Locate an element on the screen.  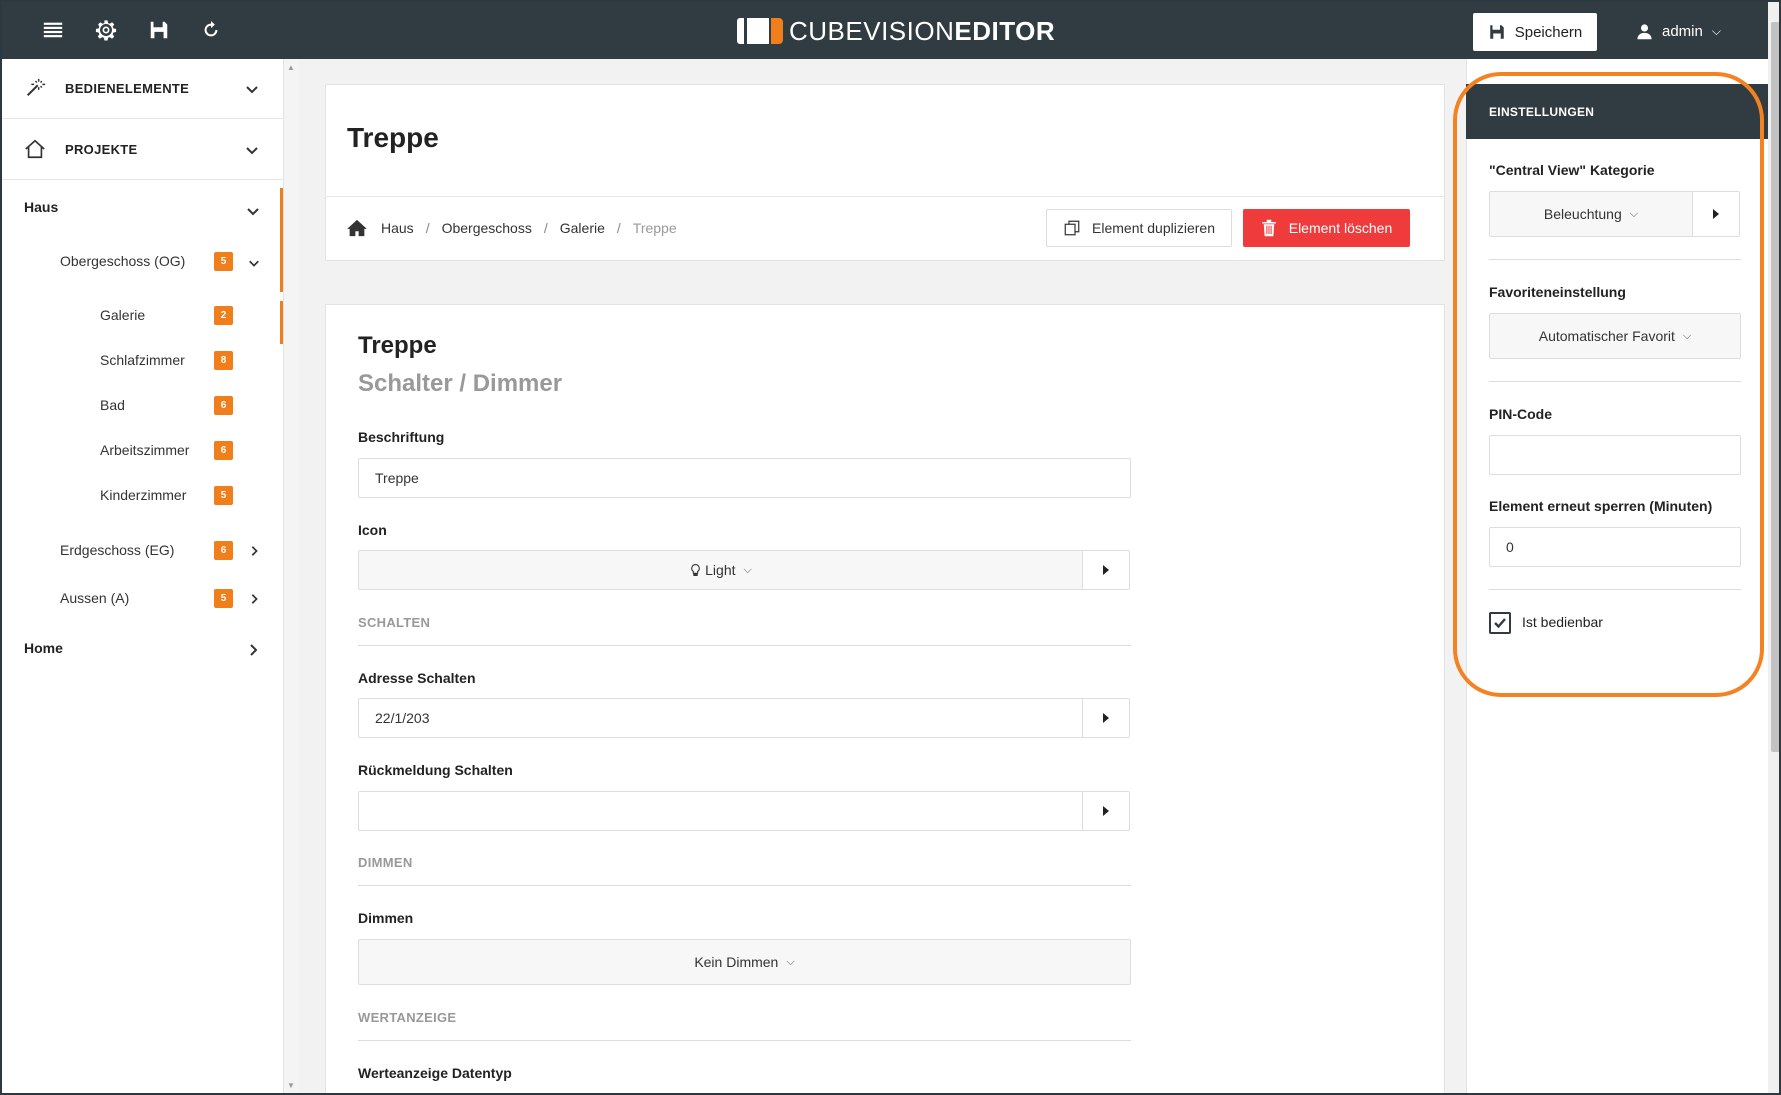
tree-item-label: Home is located at coordinates (43, 648).